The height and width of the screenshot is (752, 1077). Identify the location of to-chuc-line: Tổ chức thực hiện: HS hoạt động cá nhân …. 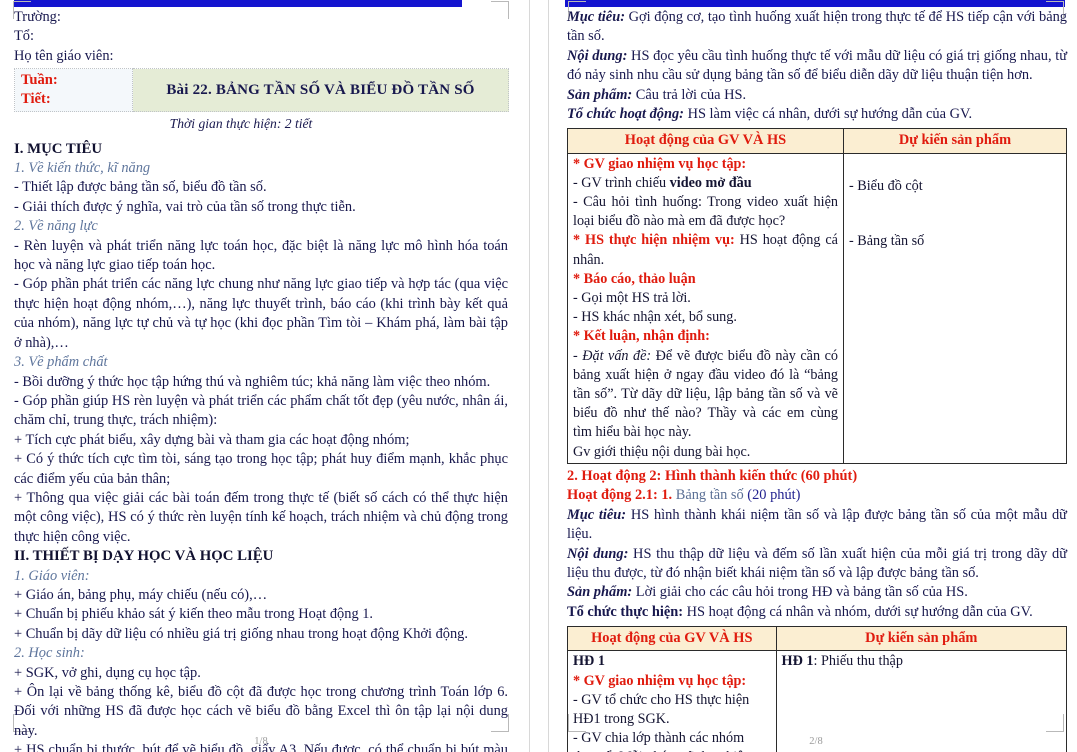
(817, 612).